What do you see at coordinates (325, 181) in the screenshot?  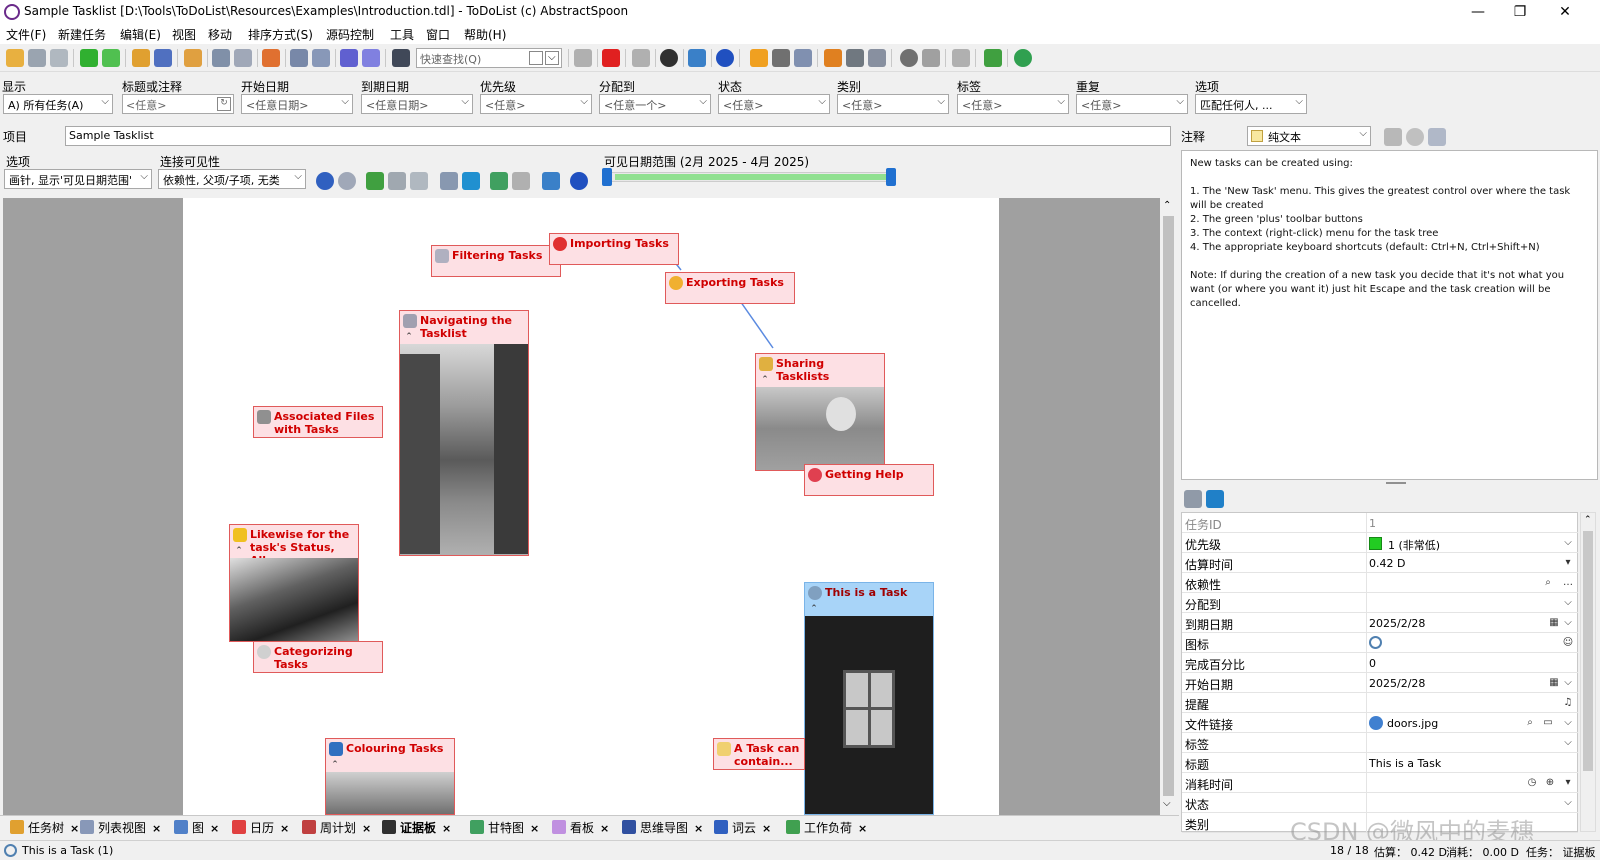 I see `zoom-in-icon` at bounding box center [325, 181].